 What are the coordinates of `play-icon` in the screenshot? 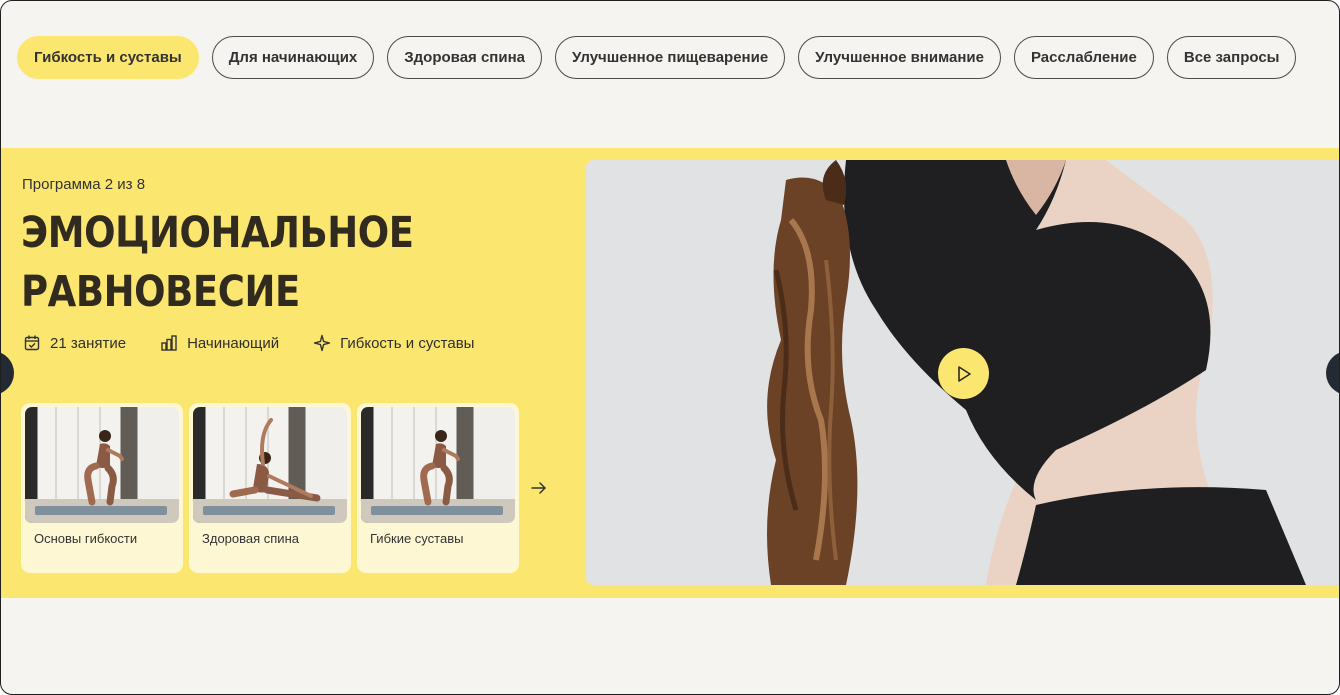 It's located at (964, 373).